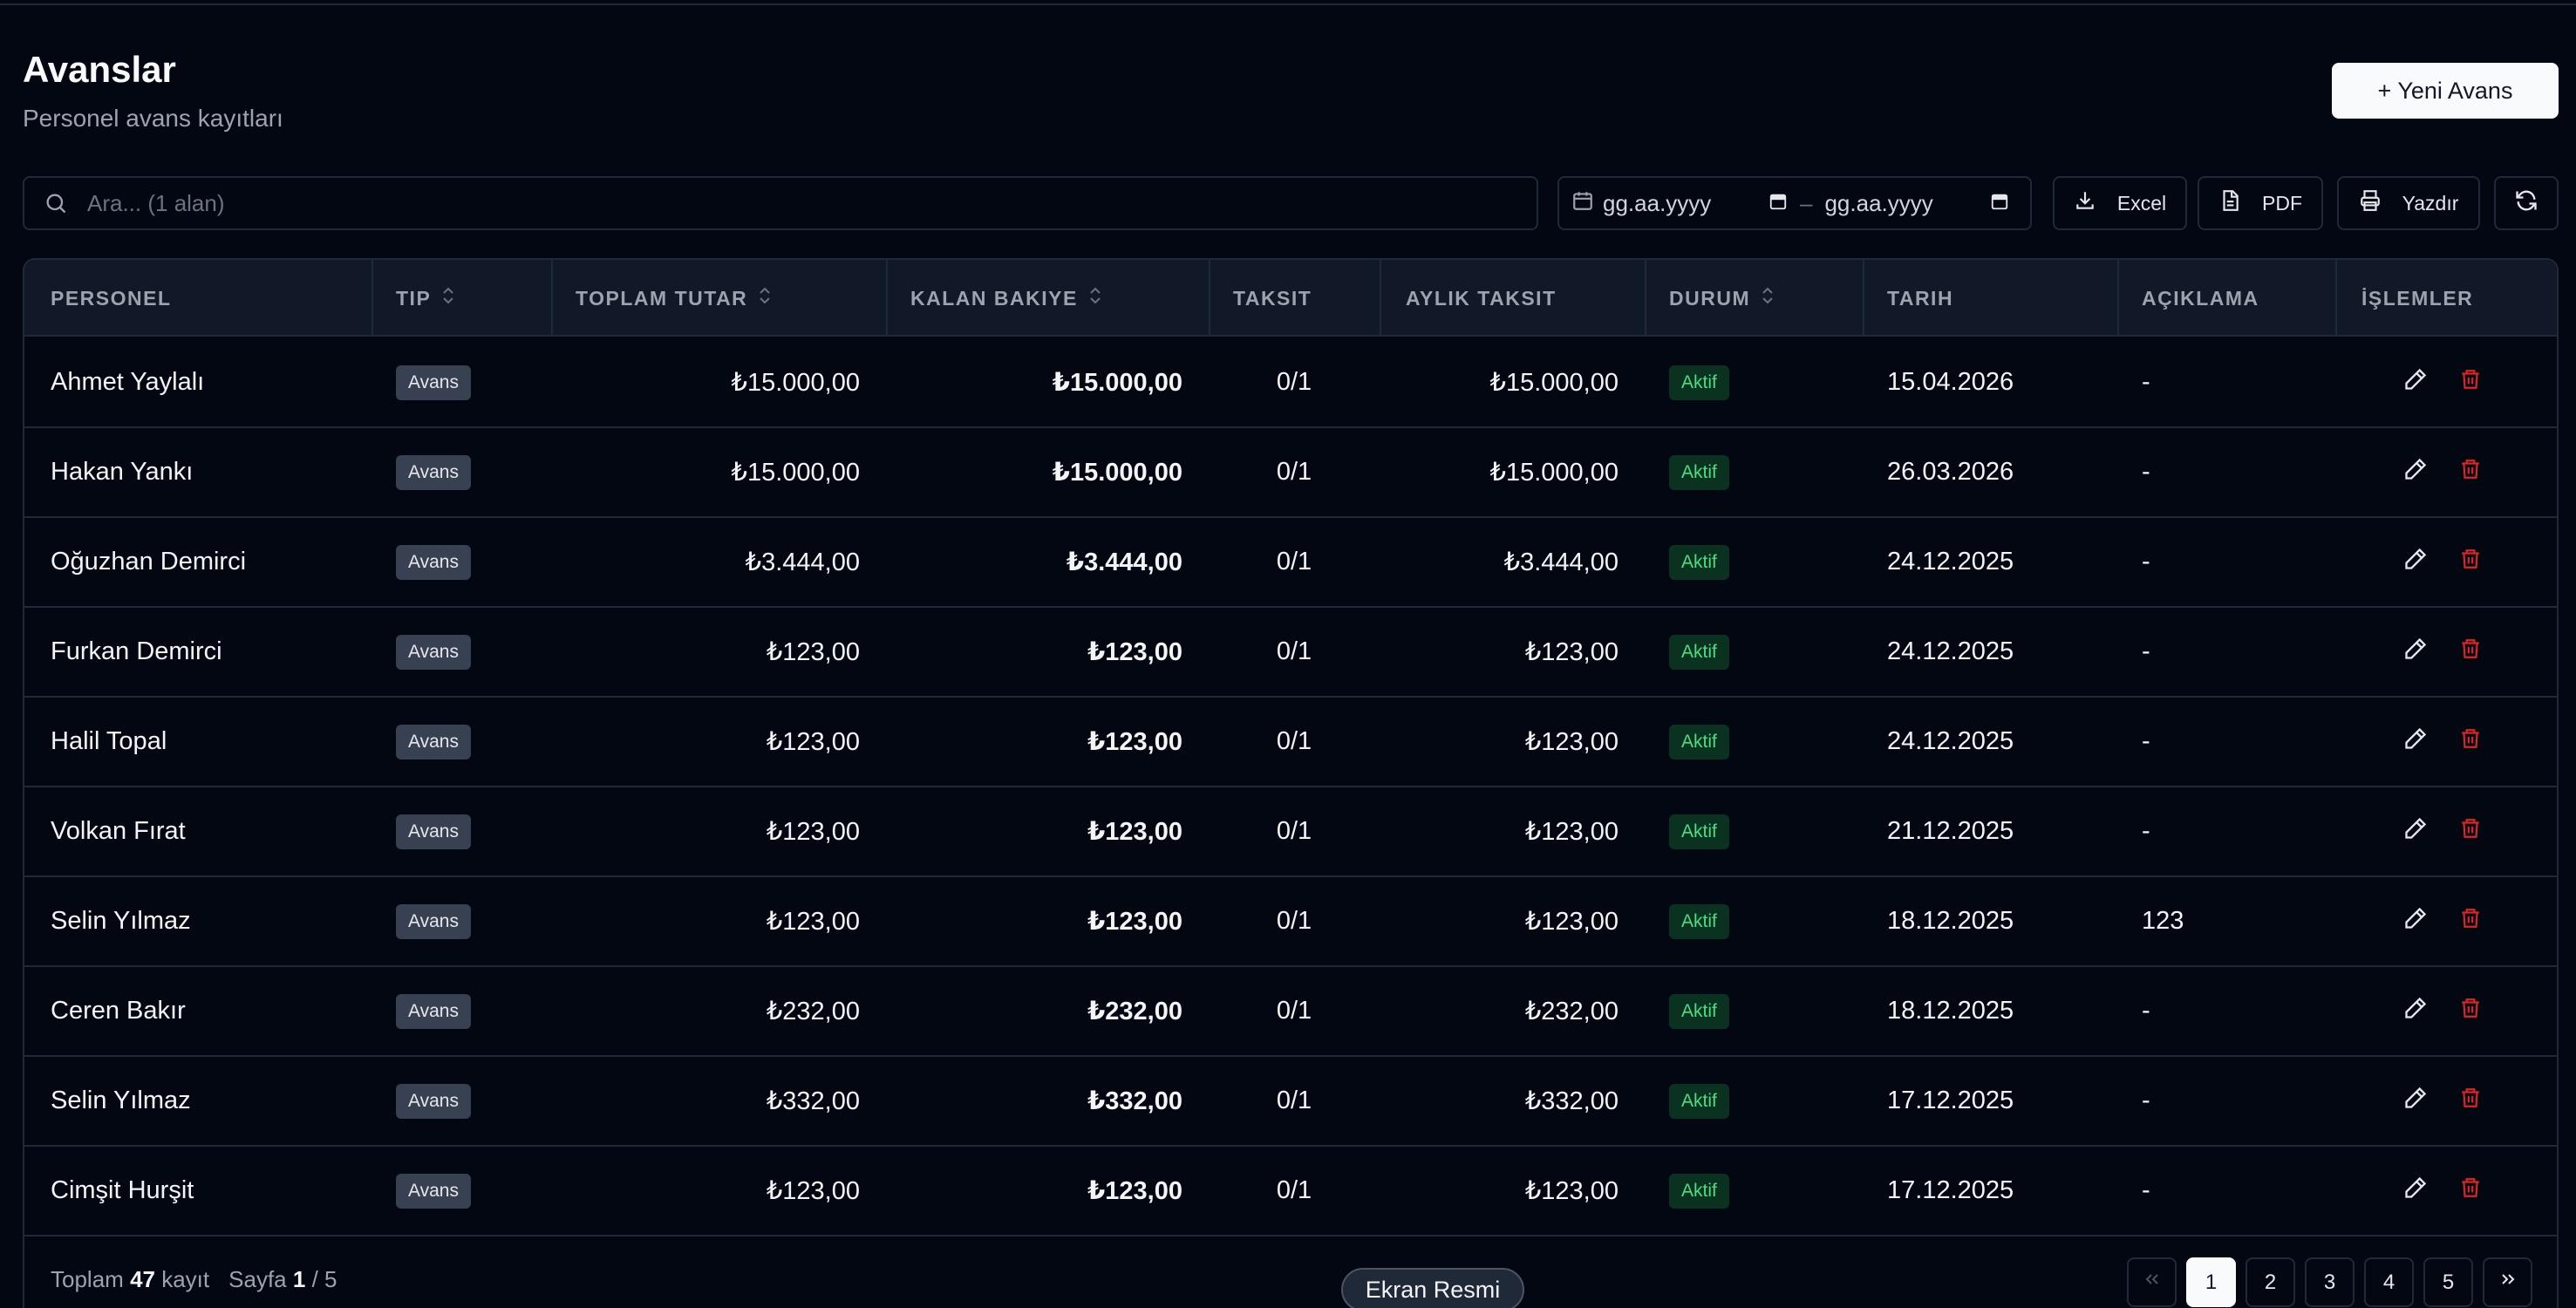 The image size is (2576, 1308). I want to click on column-header-durum: DURUM, so click(1722, 298).